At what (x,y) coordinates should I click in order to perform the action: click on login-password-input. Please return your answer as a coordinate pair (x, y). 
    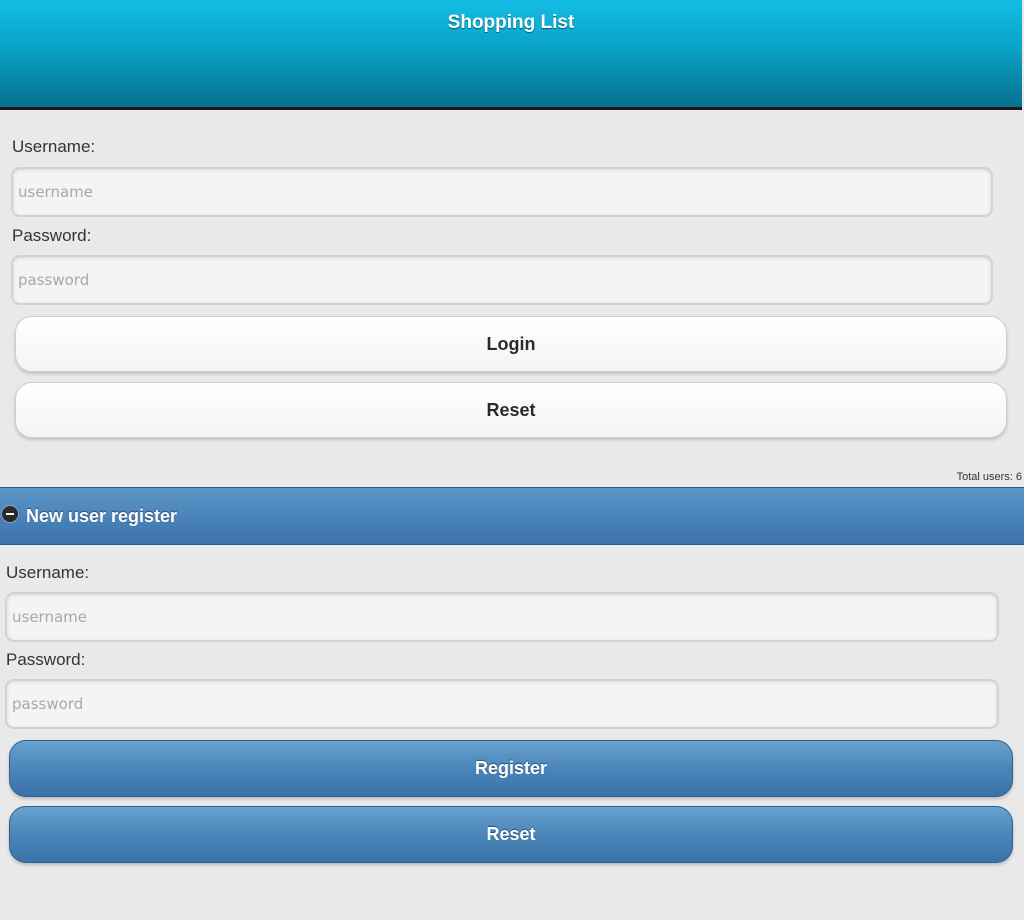
    Looking at the image, I should click on (502, 280).